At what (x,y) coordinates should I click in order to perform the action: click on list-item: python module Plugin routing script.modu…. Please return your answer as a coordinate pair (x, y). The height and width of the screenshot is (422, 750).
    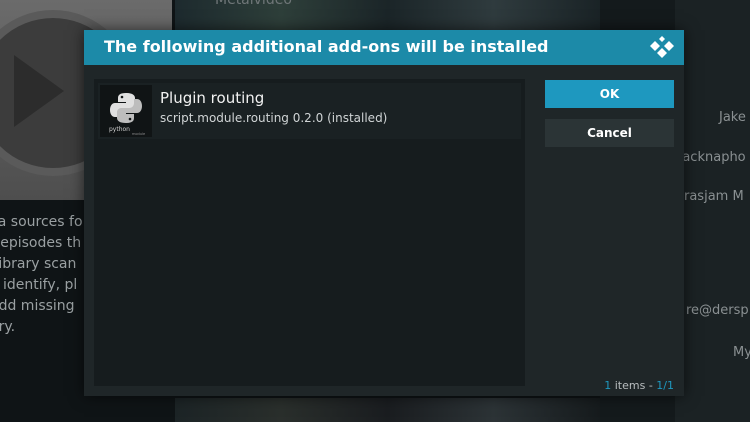
    Looking at the image, I should click on (309, 111).